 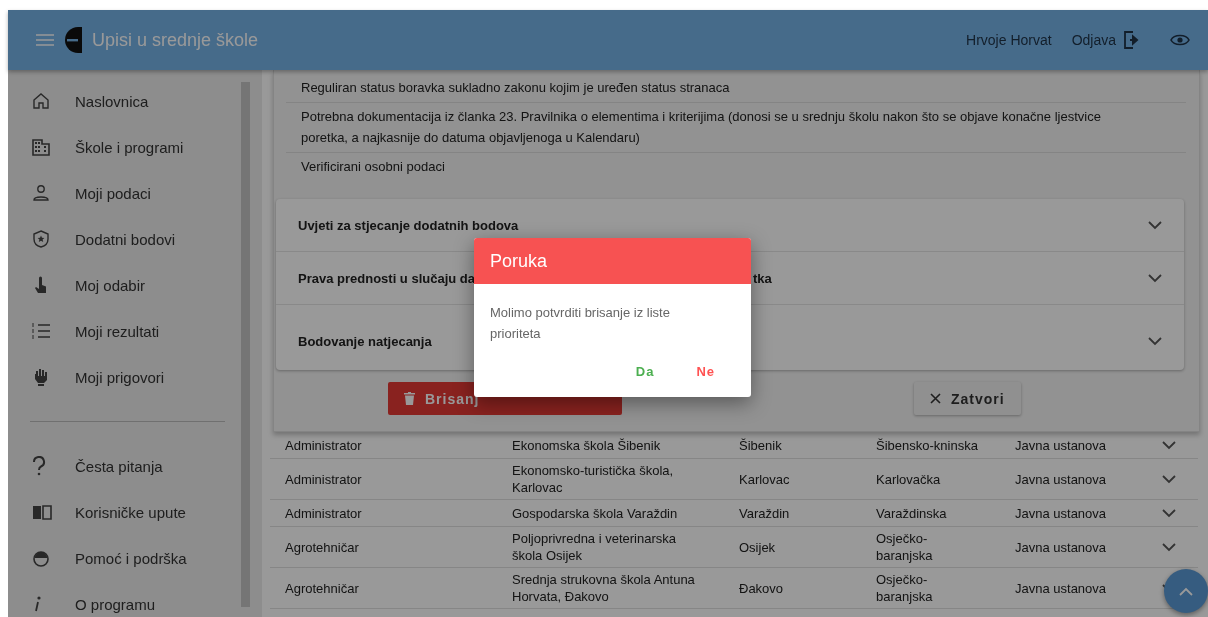 What do you see at coordinates (927, 445) in the screenshot?
I see `table-cell-text: Šibensko-kninska` at bounding box center [927, 445].